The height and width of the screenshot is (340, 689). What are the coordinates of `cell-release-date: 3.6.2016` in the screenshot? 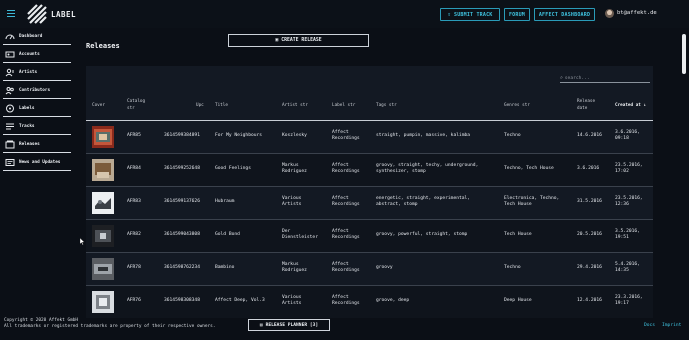 It's located at (588, 168).